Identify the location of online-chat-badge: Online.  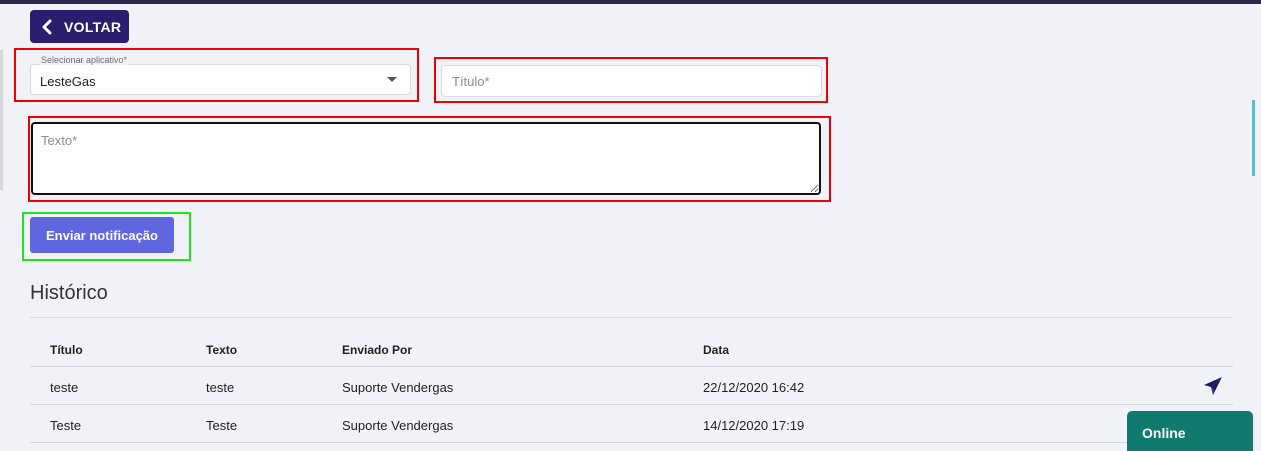
(1190, 431).